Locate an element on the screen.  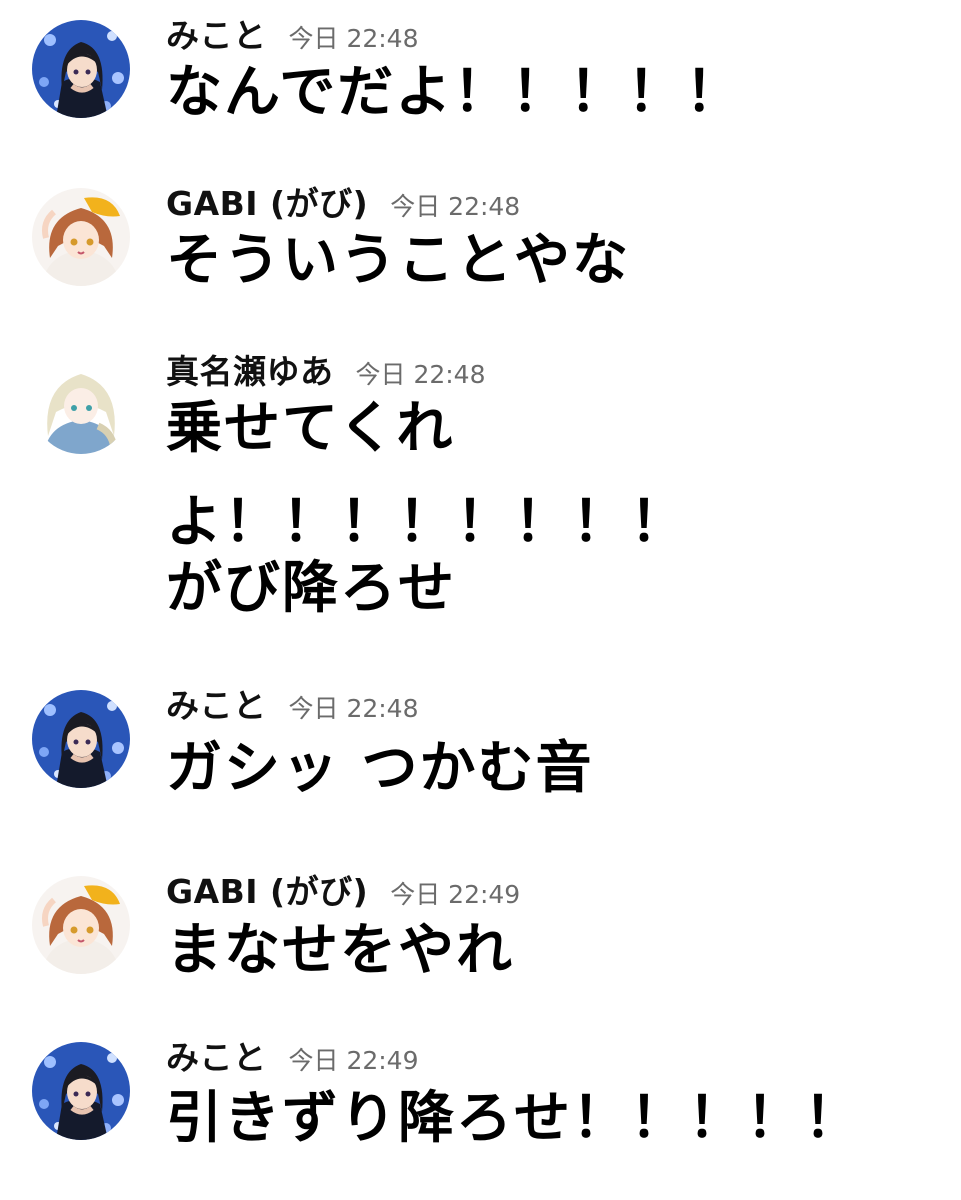
message-header: 真名瀬ゆあ 今日 22:48 is located at coordinates (326, 372).